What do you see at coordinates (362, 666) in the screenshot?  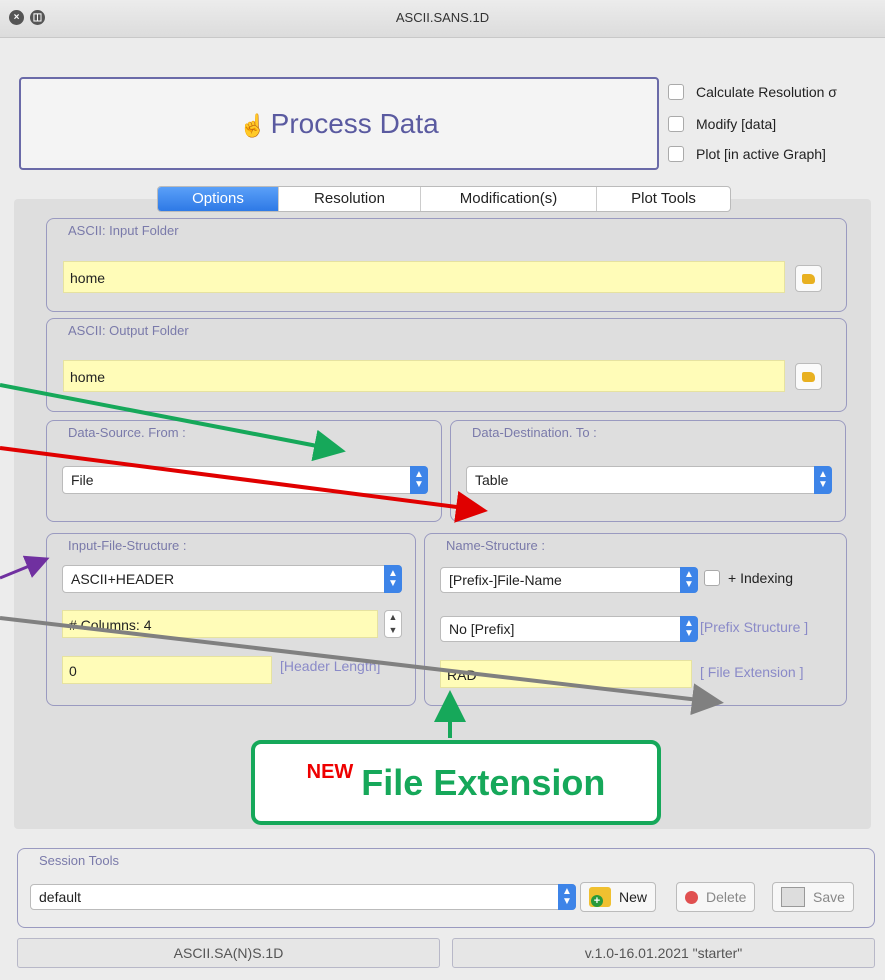 I see `gray-arrow` at bounding box center [362, 666].